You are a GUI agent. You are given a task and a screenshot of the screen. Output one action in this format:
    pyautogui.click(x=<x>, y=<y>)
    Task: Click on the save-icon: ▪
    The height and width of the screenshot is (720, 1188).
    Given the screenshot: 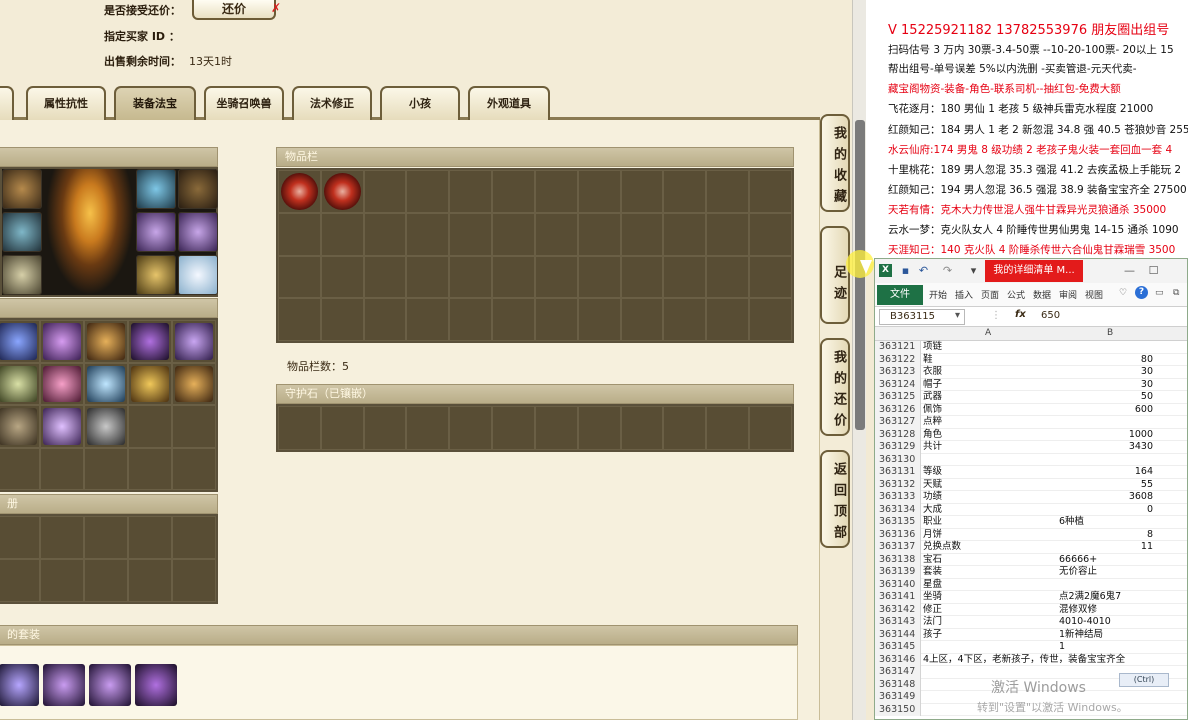 What is the action you would take?
    pyautogui.click(x=905, y=270)
    